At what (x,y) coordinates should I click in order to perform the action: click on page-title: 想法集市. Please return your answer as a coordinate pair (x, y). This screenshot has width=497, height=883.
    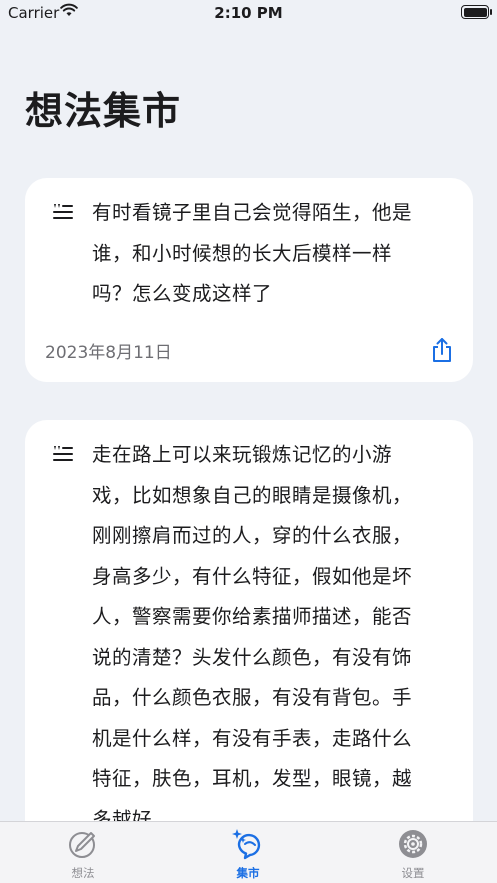
    Looking at the image, I should click on (103, 111).